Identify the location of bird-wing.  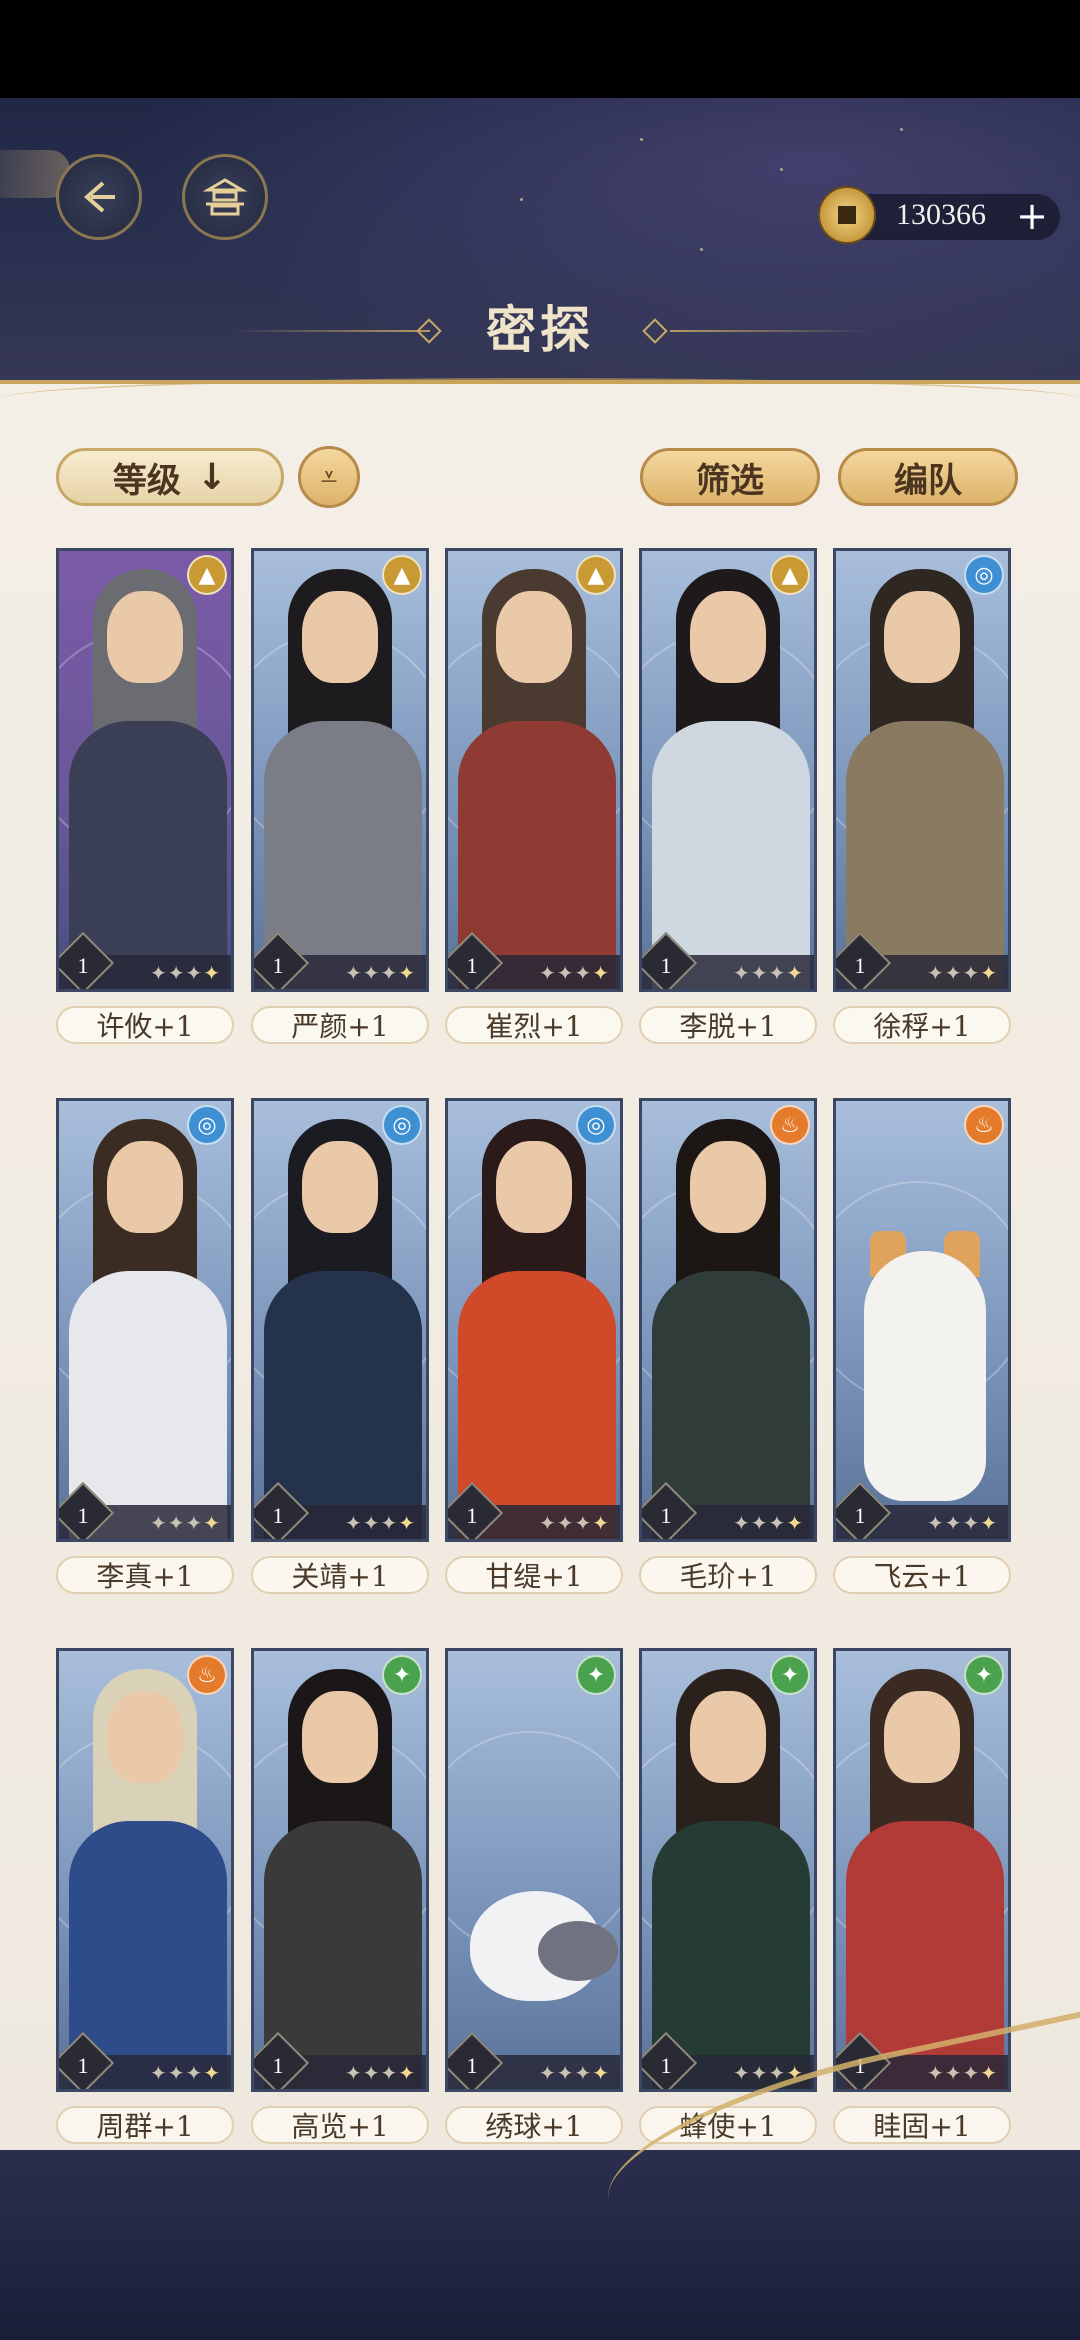
(578, 1951).